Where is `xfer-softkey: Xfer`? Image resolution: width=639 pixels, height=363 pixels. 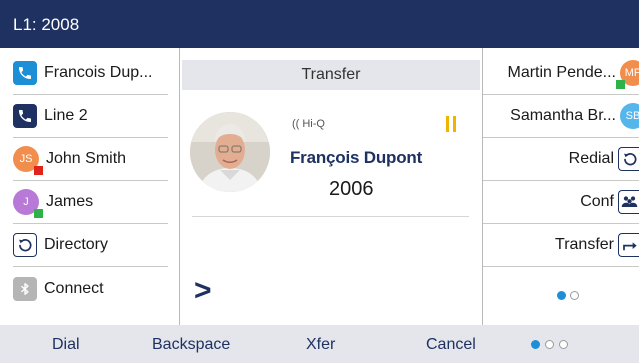 xfer-softkey: Xfer is located at coordinates (320, 344).